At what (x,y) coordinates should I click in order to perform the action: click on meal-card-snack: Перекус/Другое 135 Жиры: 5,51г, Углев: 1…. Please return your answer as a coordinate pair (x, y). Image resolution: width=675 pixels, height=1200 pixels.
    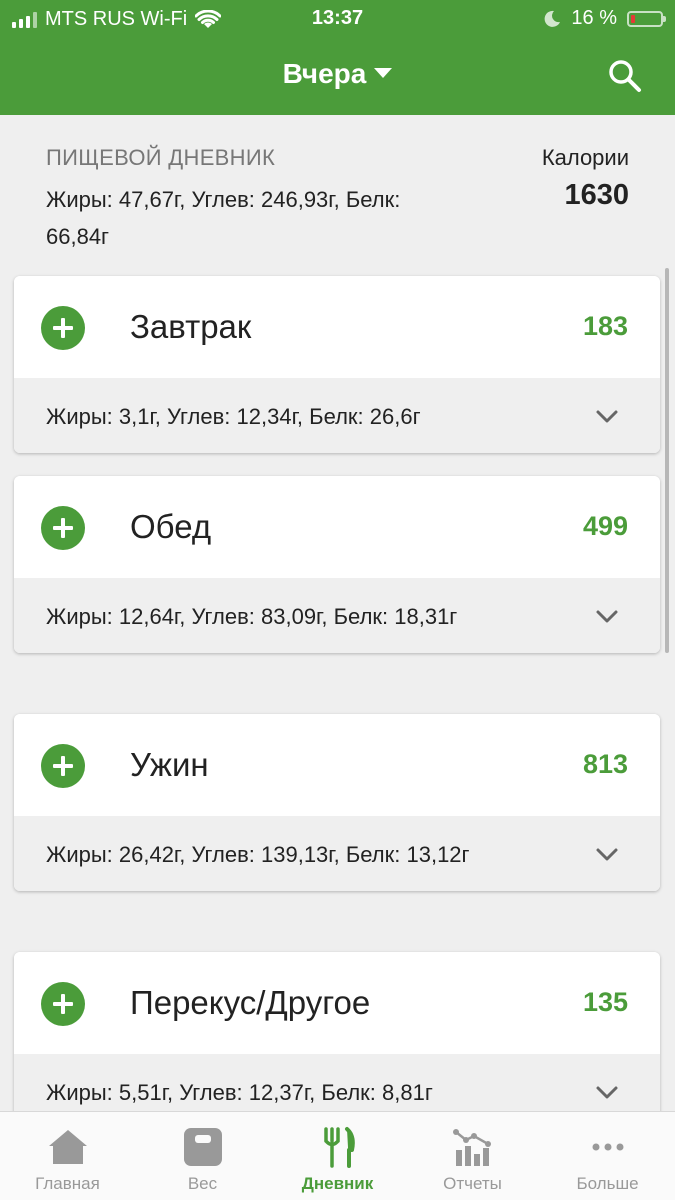
    Looking at the image, I should click on (337, 1040).